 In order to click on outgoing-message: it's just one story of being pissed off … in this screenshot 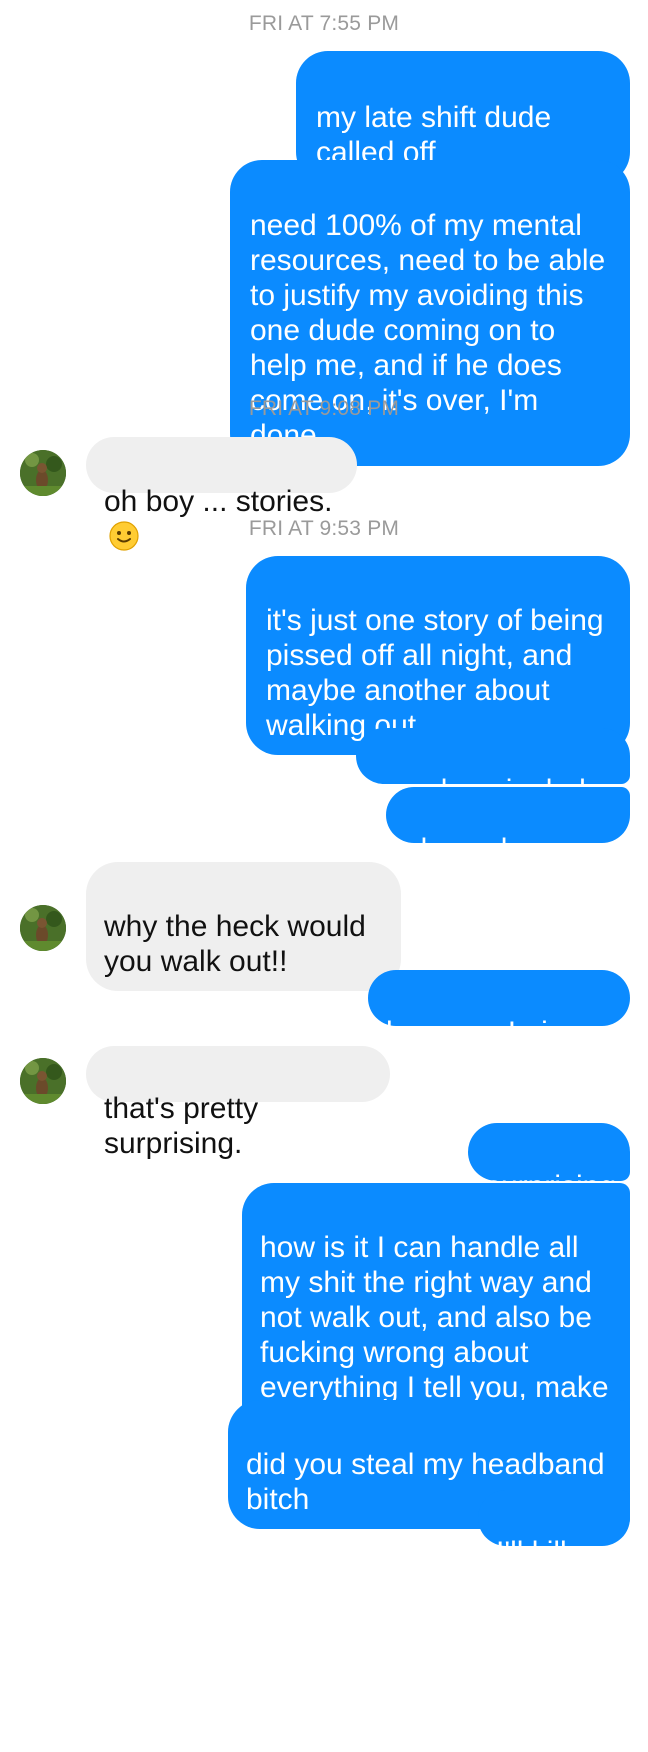, I will do `click(438, 655)`.